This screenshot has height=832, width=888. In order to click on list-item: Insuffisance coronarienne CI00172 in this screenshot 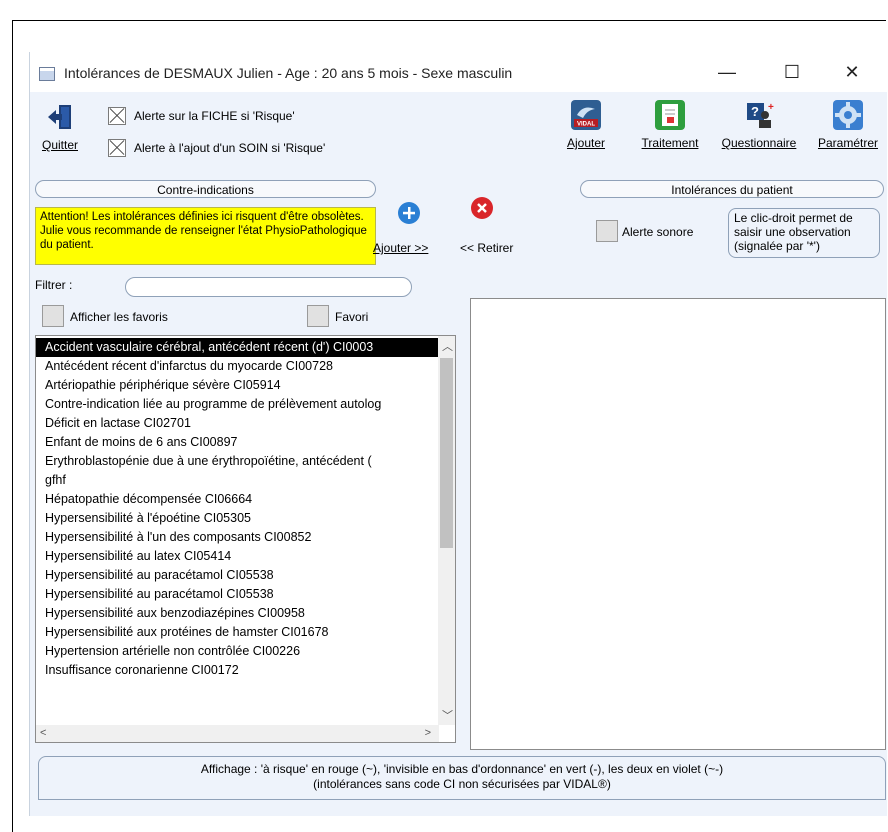, I will do `click(245, 670)`.